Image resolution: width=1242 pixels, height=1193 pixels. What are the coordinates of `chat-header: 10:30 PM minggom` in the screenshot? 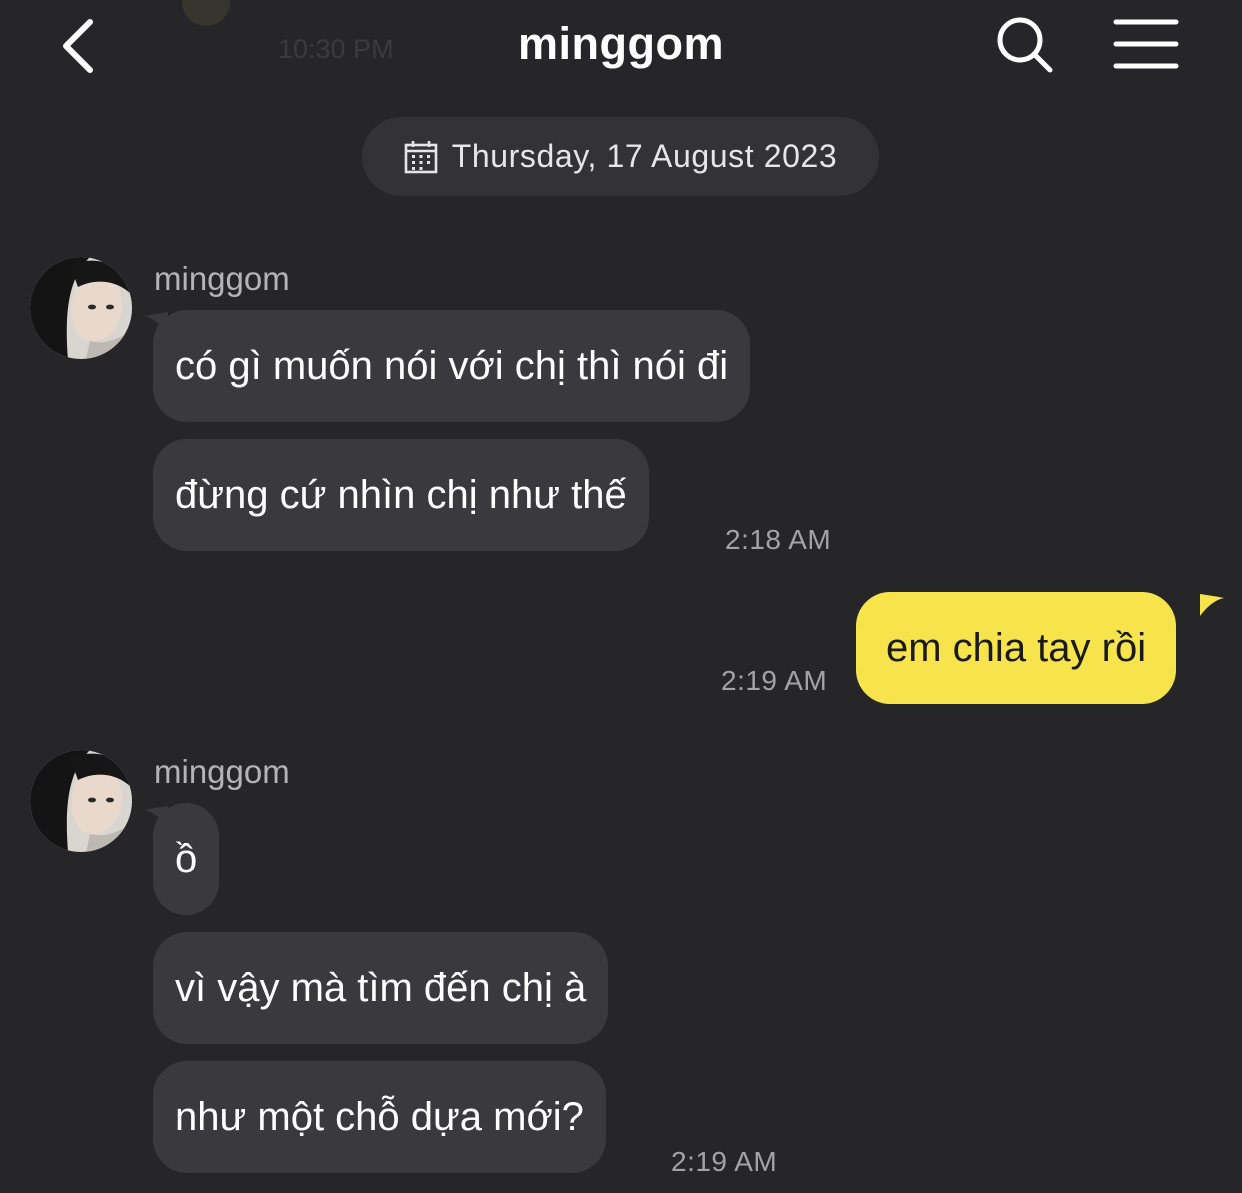 It's located at (621, 50).